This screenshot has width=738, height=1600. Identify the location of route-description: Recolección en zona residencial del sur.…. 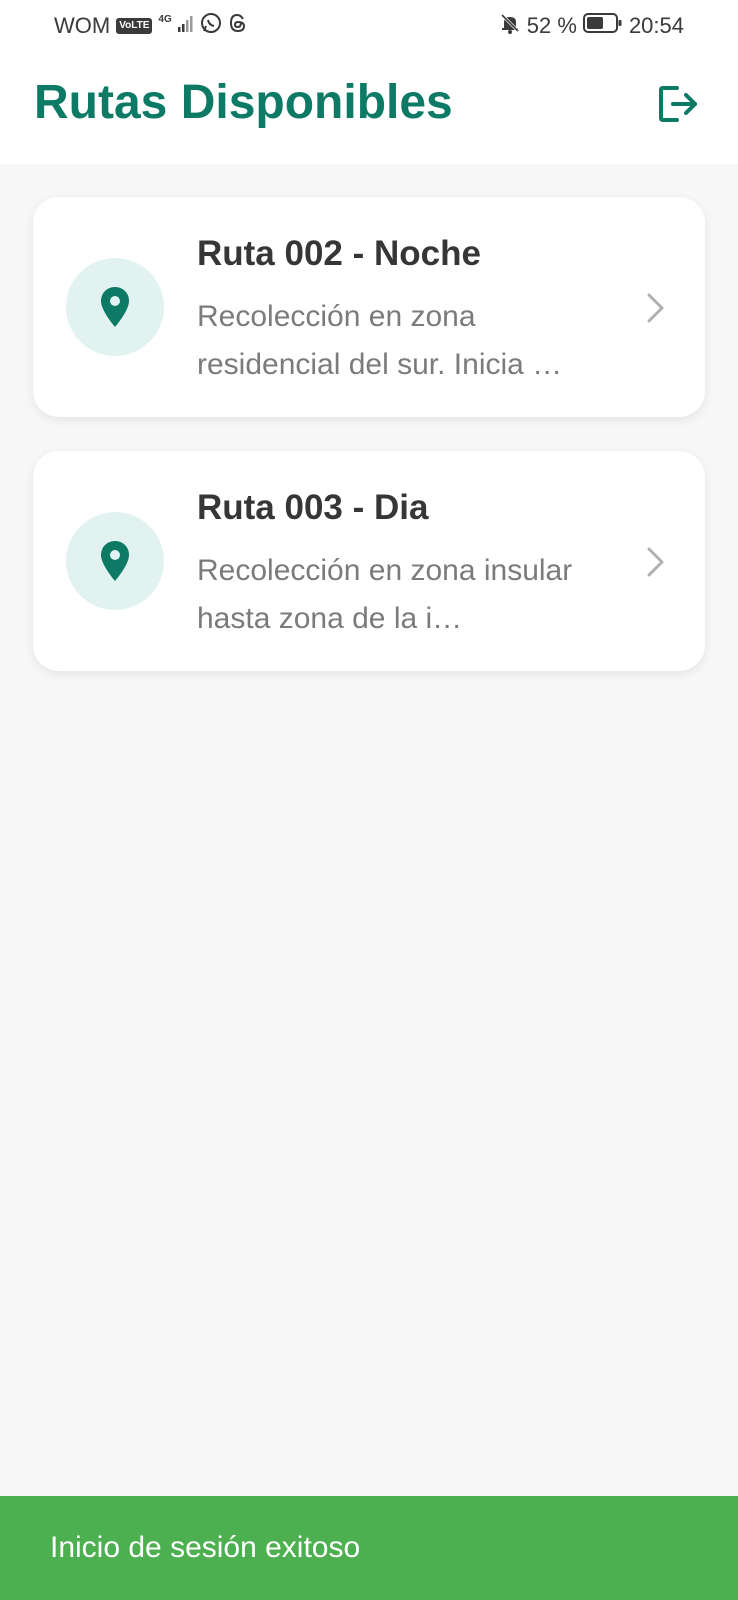
(380, 340).